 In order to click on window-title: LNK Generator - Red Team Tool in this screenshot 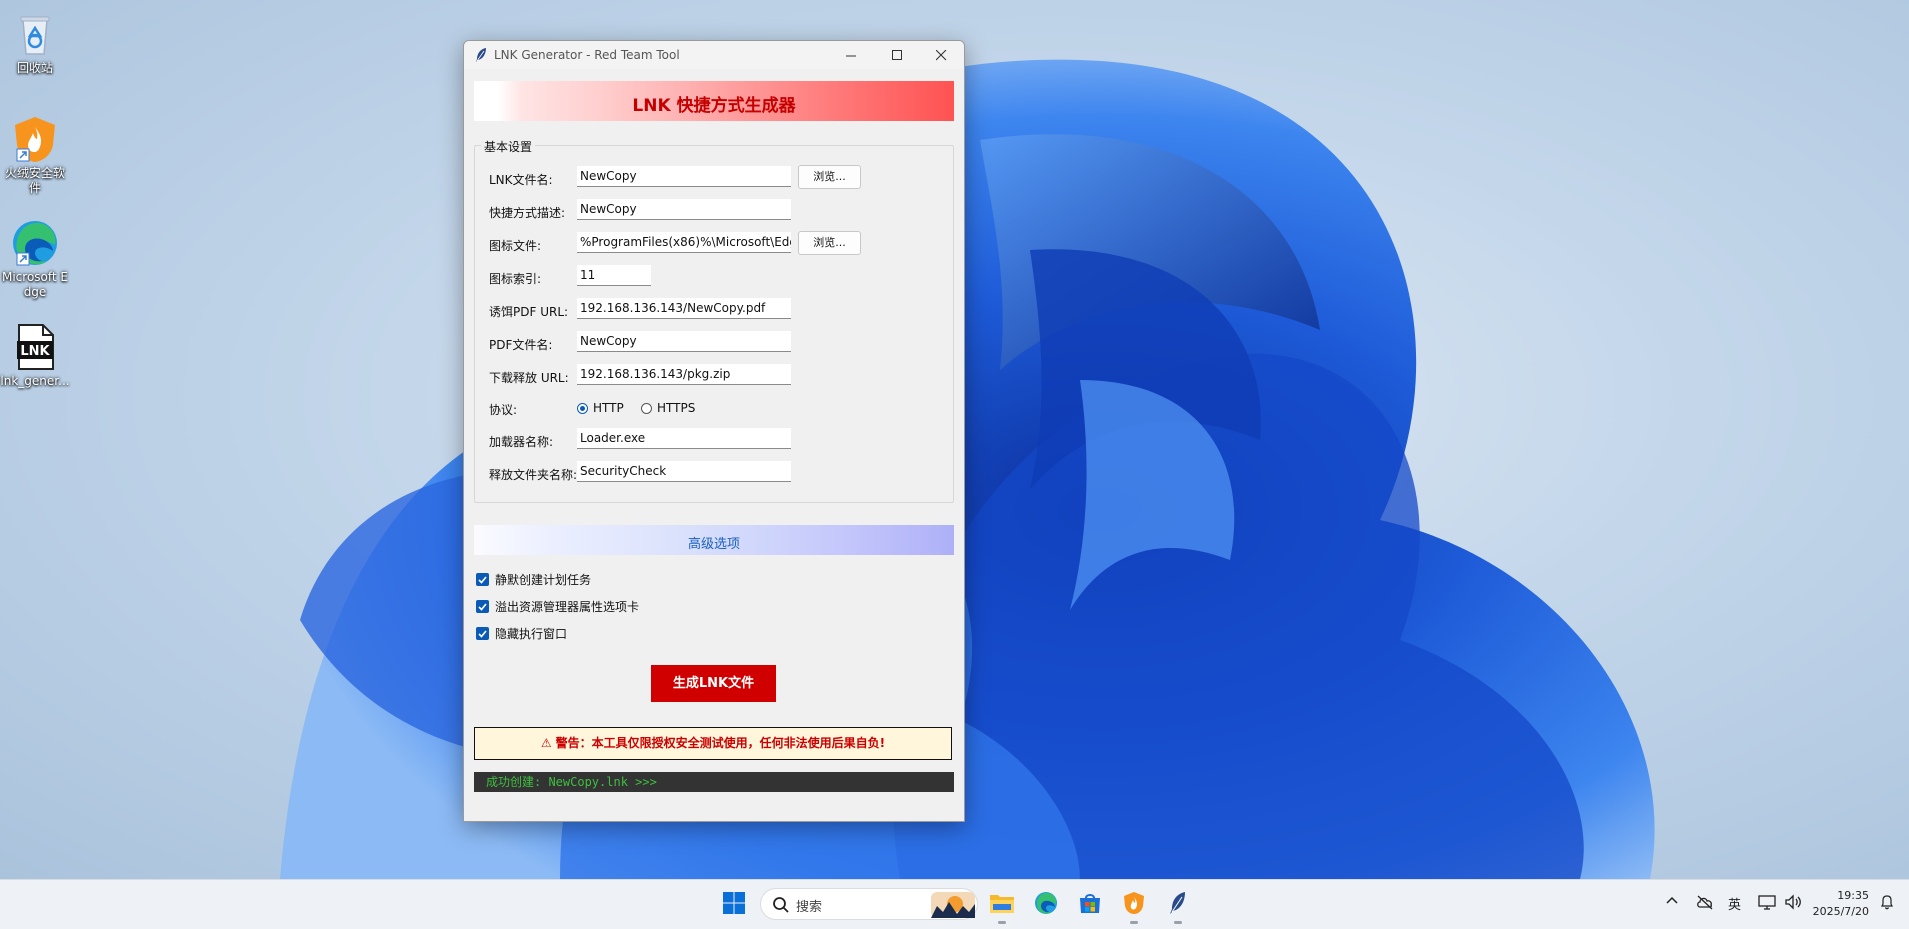, I will do `click(587, 55)`.